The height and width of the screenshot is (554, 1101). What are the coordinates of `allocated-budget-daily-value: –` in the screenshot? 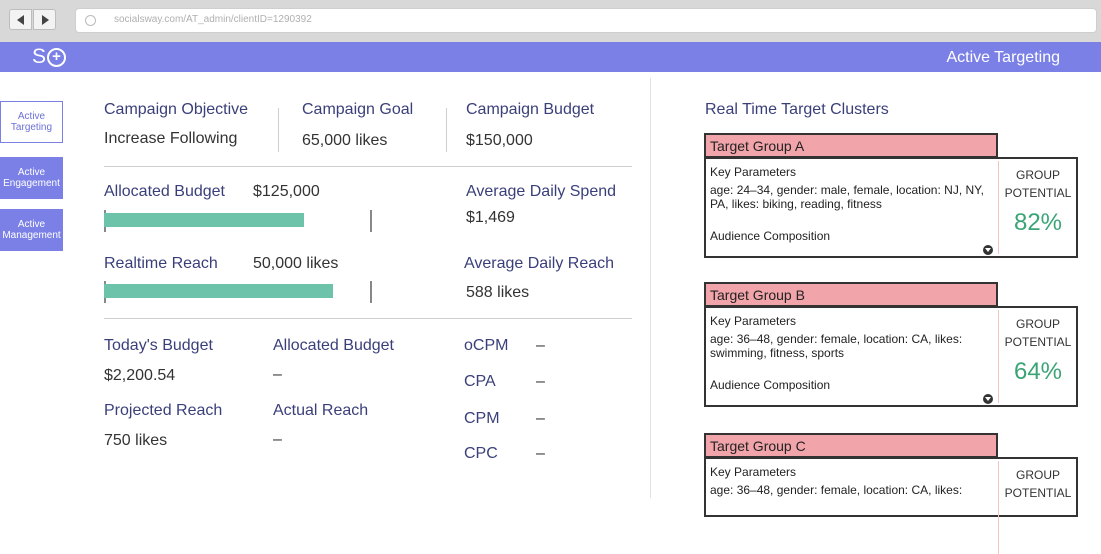 It's located at (277, 374).